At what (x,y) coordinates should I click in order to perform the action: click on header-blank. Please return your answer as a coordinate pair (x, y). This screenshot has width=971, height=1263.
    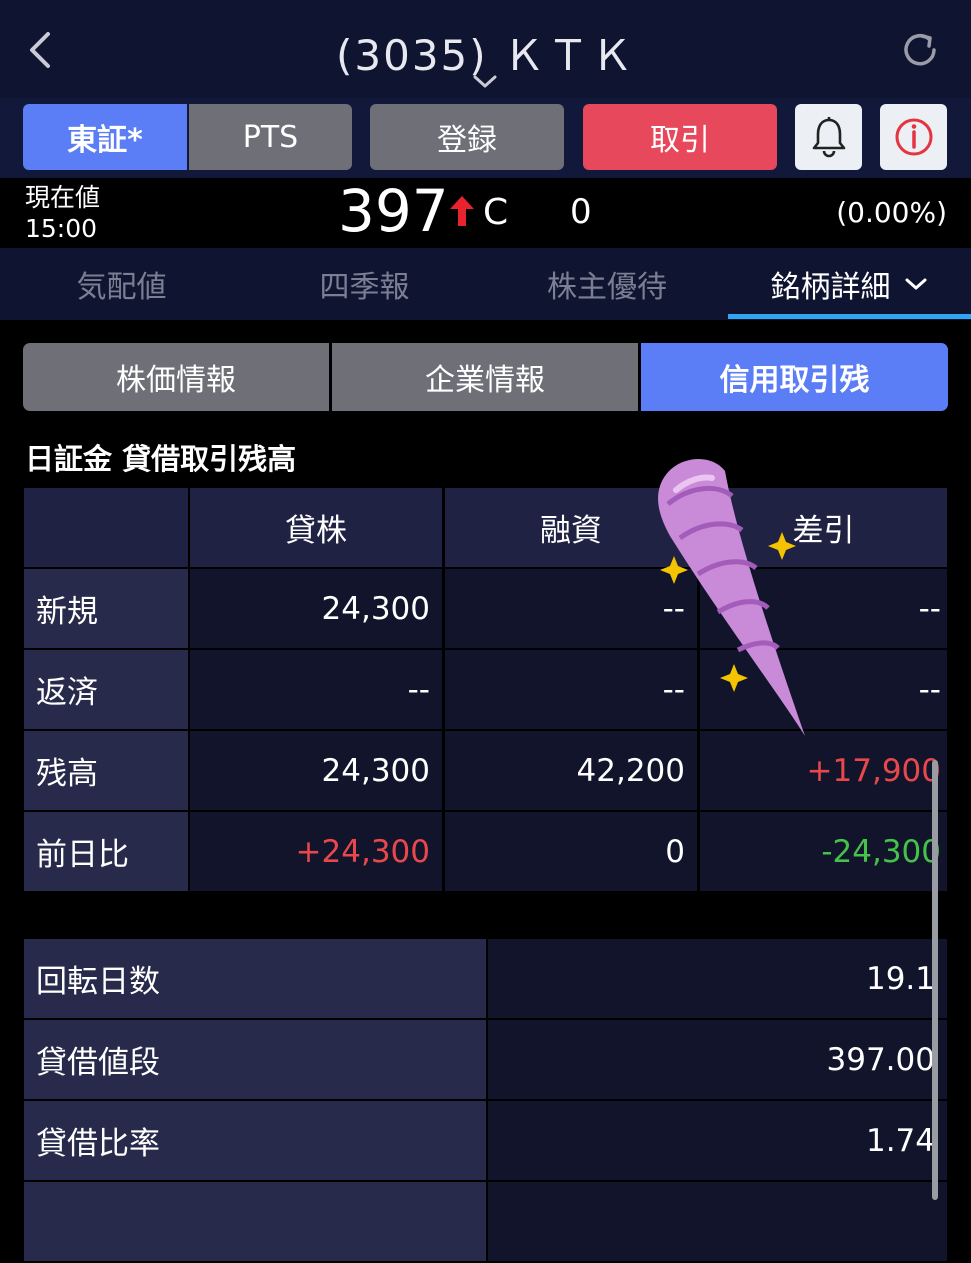
    Looking at the image, I should click on (106, 527).